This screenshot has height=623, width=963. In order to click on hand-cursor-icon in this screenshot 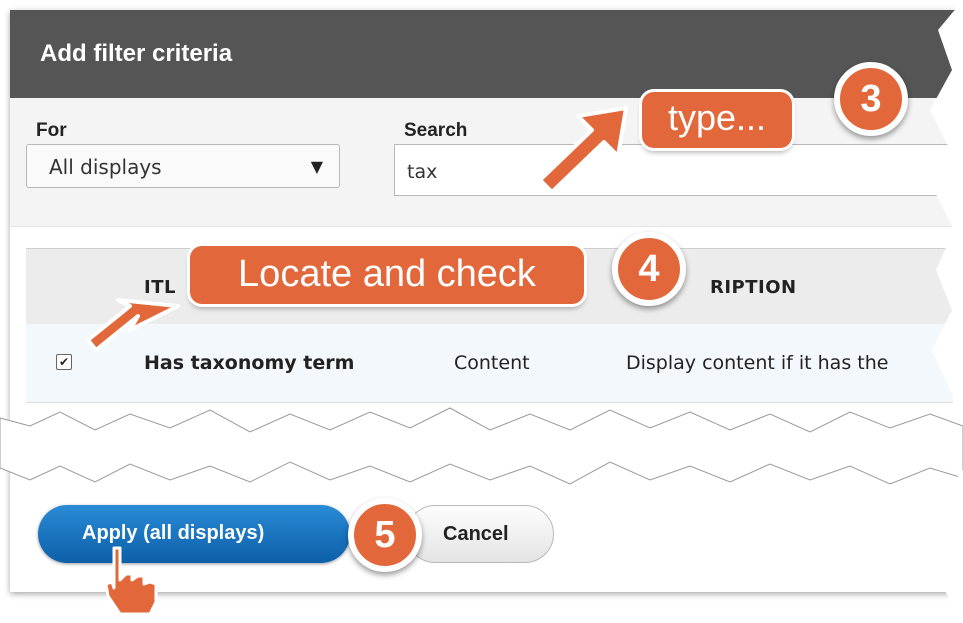, I will do `click(131, 581)`.